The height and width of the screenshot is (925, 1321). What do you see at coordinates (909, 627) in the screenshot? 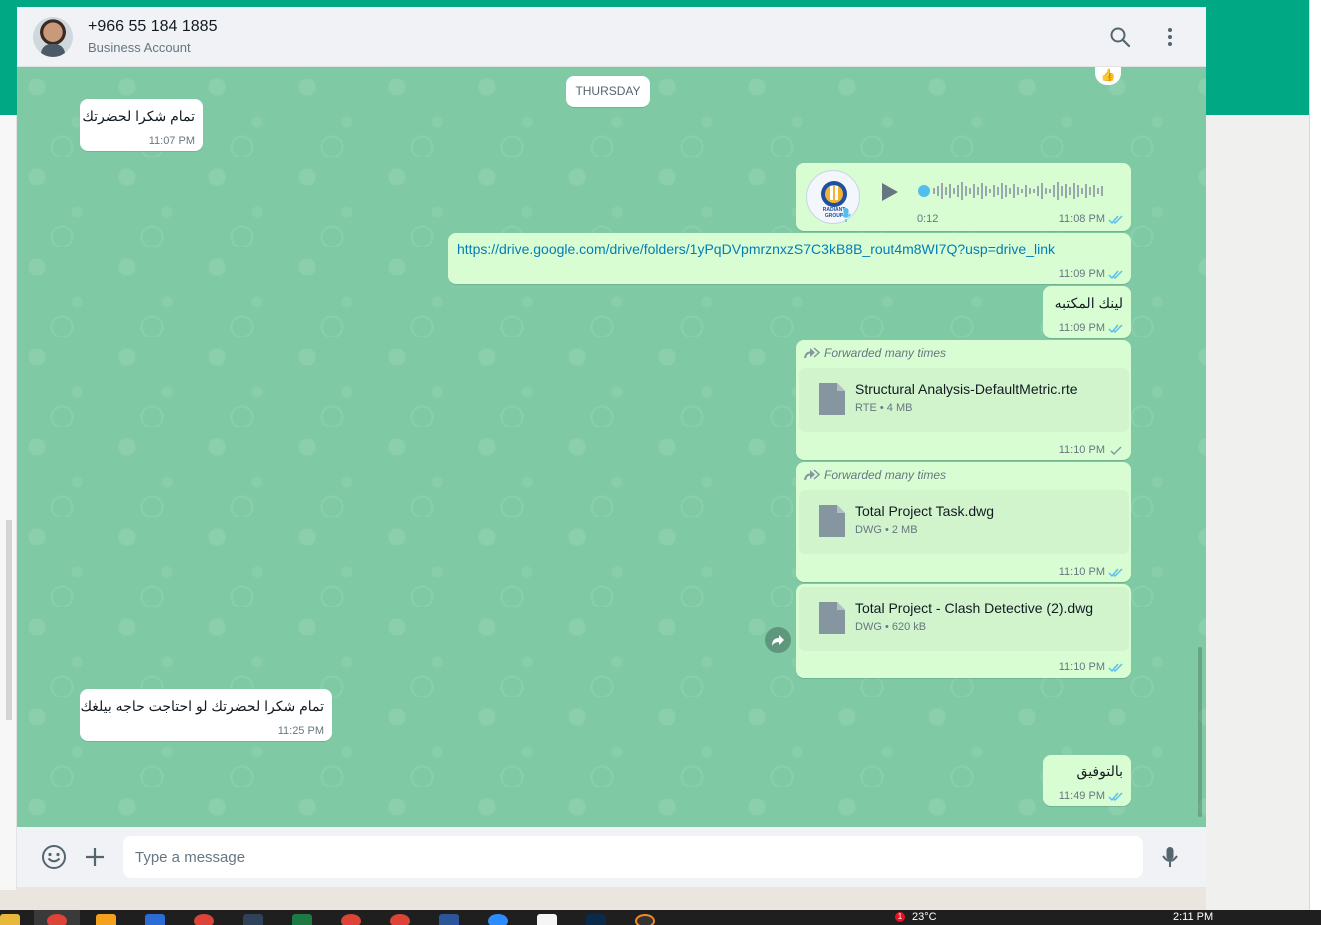
I see `document-size: 620 kB` at bounding box center [909, 627].